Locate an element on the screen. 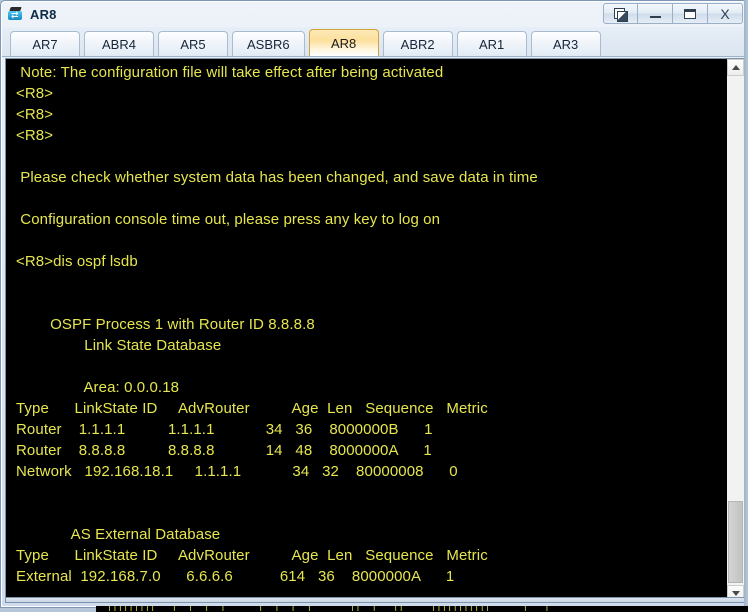 Image resolution: width=748 pixels, height=612 pixels. close-icon: X is located at coordinates (725, 13).